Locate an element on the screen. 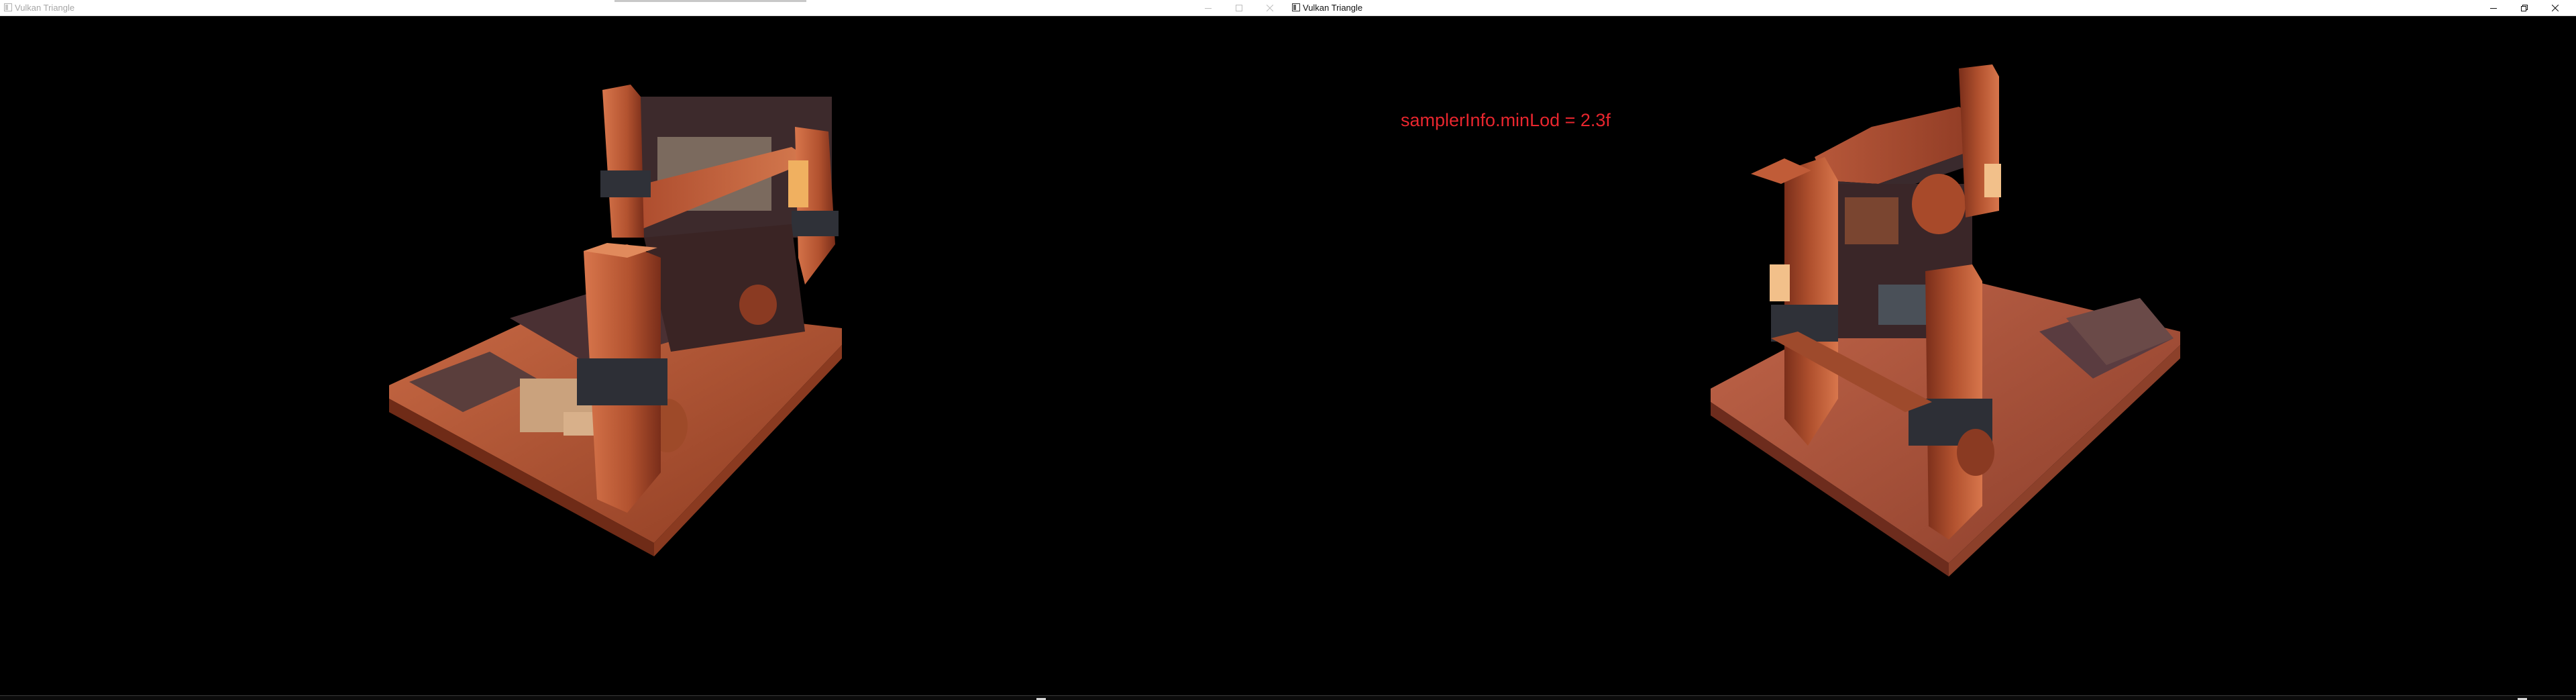 Image resolution: width=2576 pixels, height=700 pixels. small-barrel is located at coordinates (1975, 453).